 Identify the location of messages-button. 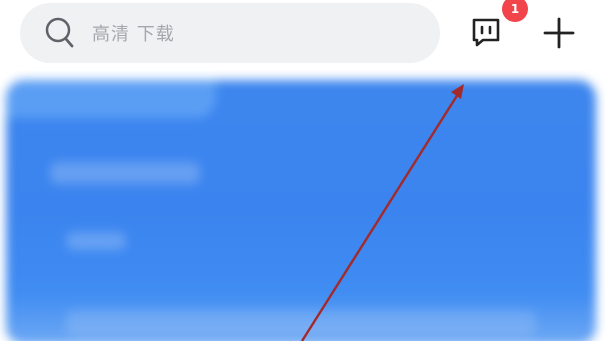
(486, 34).